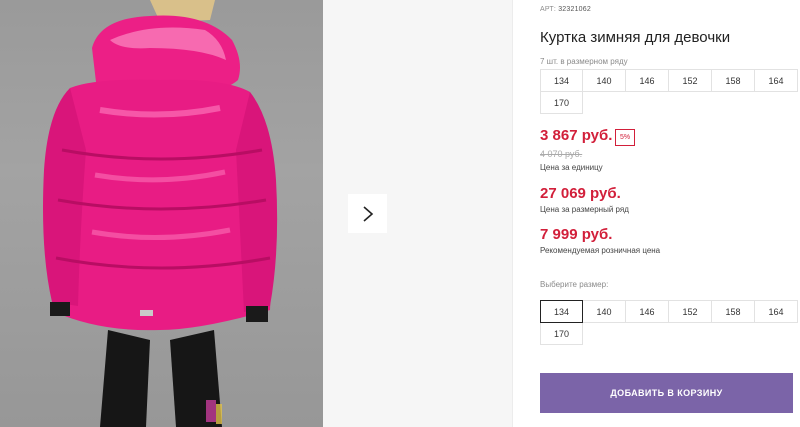  What do you see at coordinates (600, 250) in the screenshot?
I see `price-recommended-label: Рекомендуемая розничная цена` at bounding box center [600, 250].